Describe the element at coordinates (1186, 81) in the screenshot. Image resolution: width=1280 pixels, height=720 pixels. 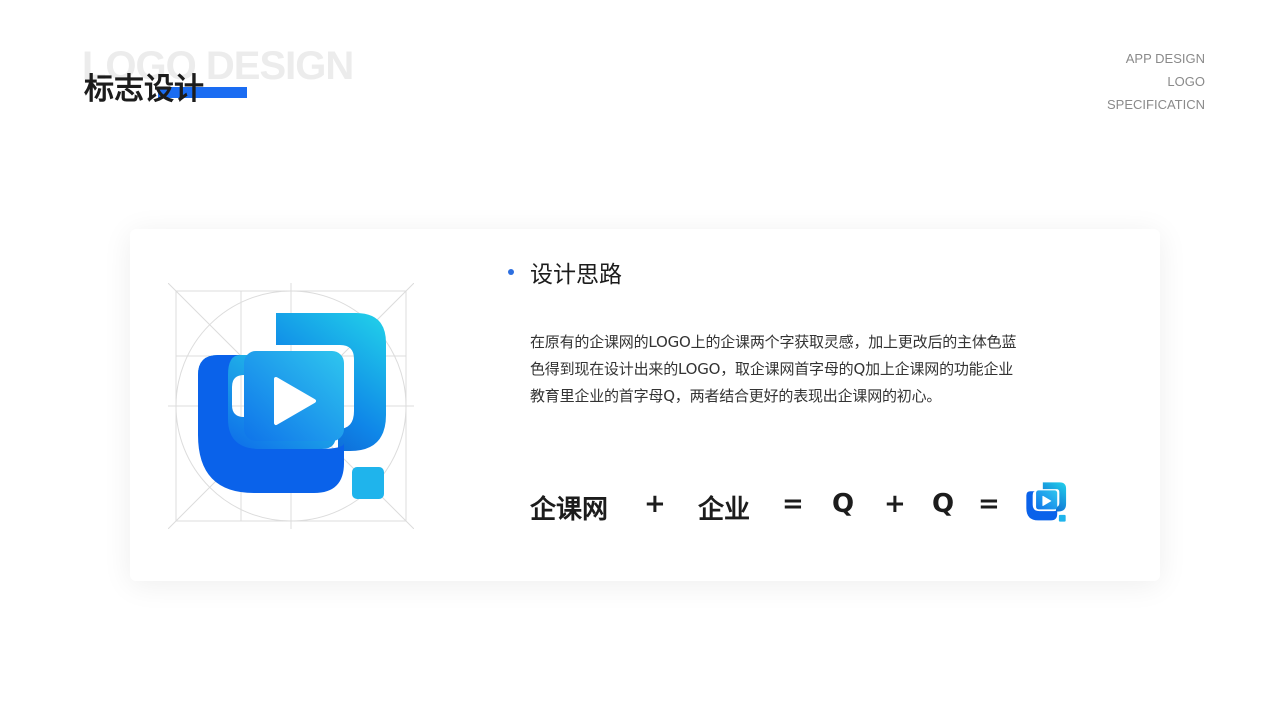
I see `tagline-line: LOGO` at that location.